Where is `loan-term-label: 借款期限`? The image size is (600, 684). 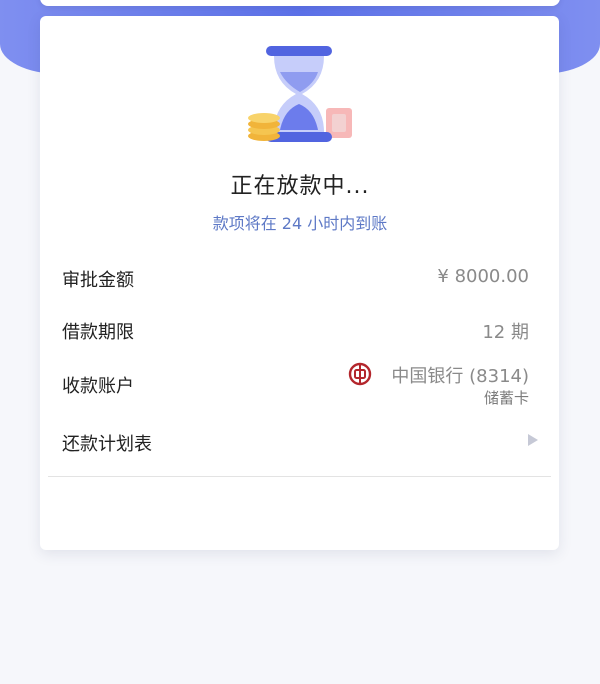 loan-term-label: 借款期限 is located at coordinates (98, 332).